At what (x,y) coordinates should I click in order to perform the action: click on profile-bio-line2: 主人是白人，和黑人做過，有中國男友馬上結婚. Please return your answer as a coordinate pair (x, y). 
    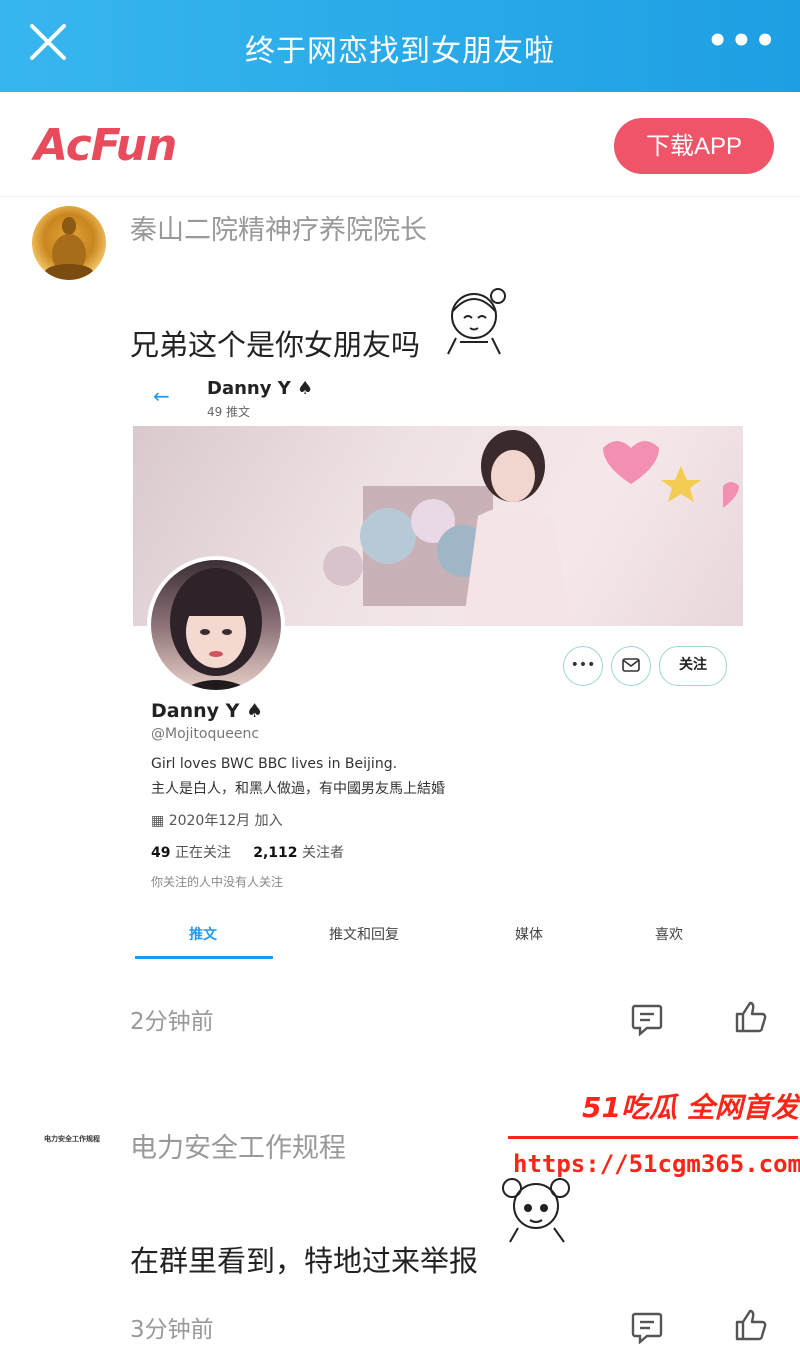
    Looking at the image, I should click on (298, 789).